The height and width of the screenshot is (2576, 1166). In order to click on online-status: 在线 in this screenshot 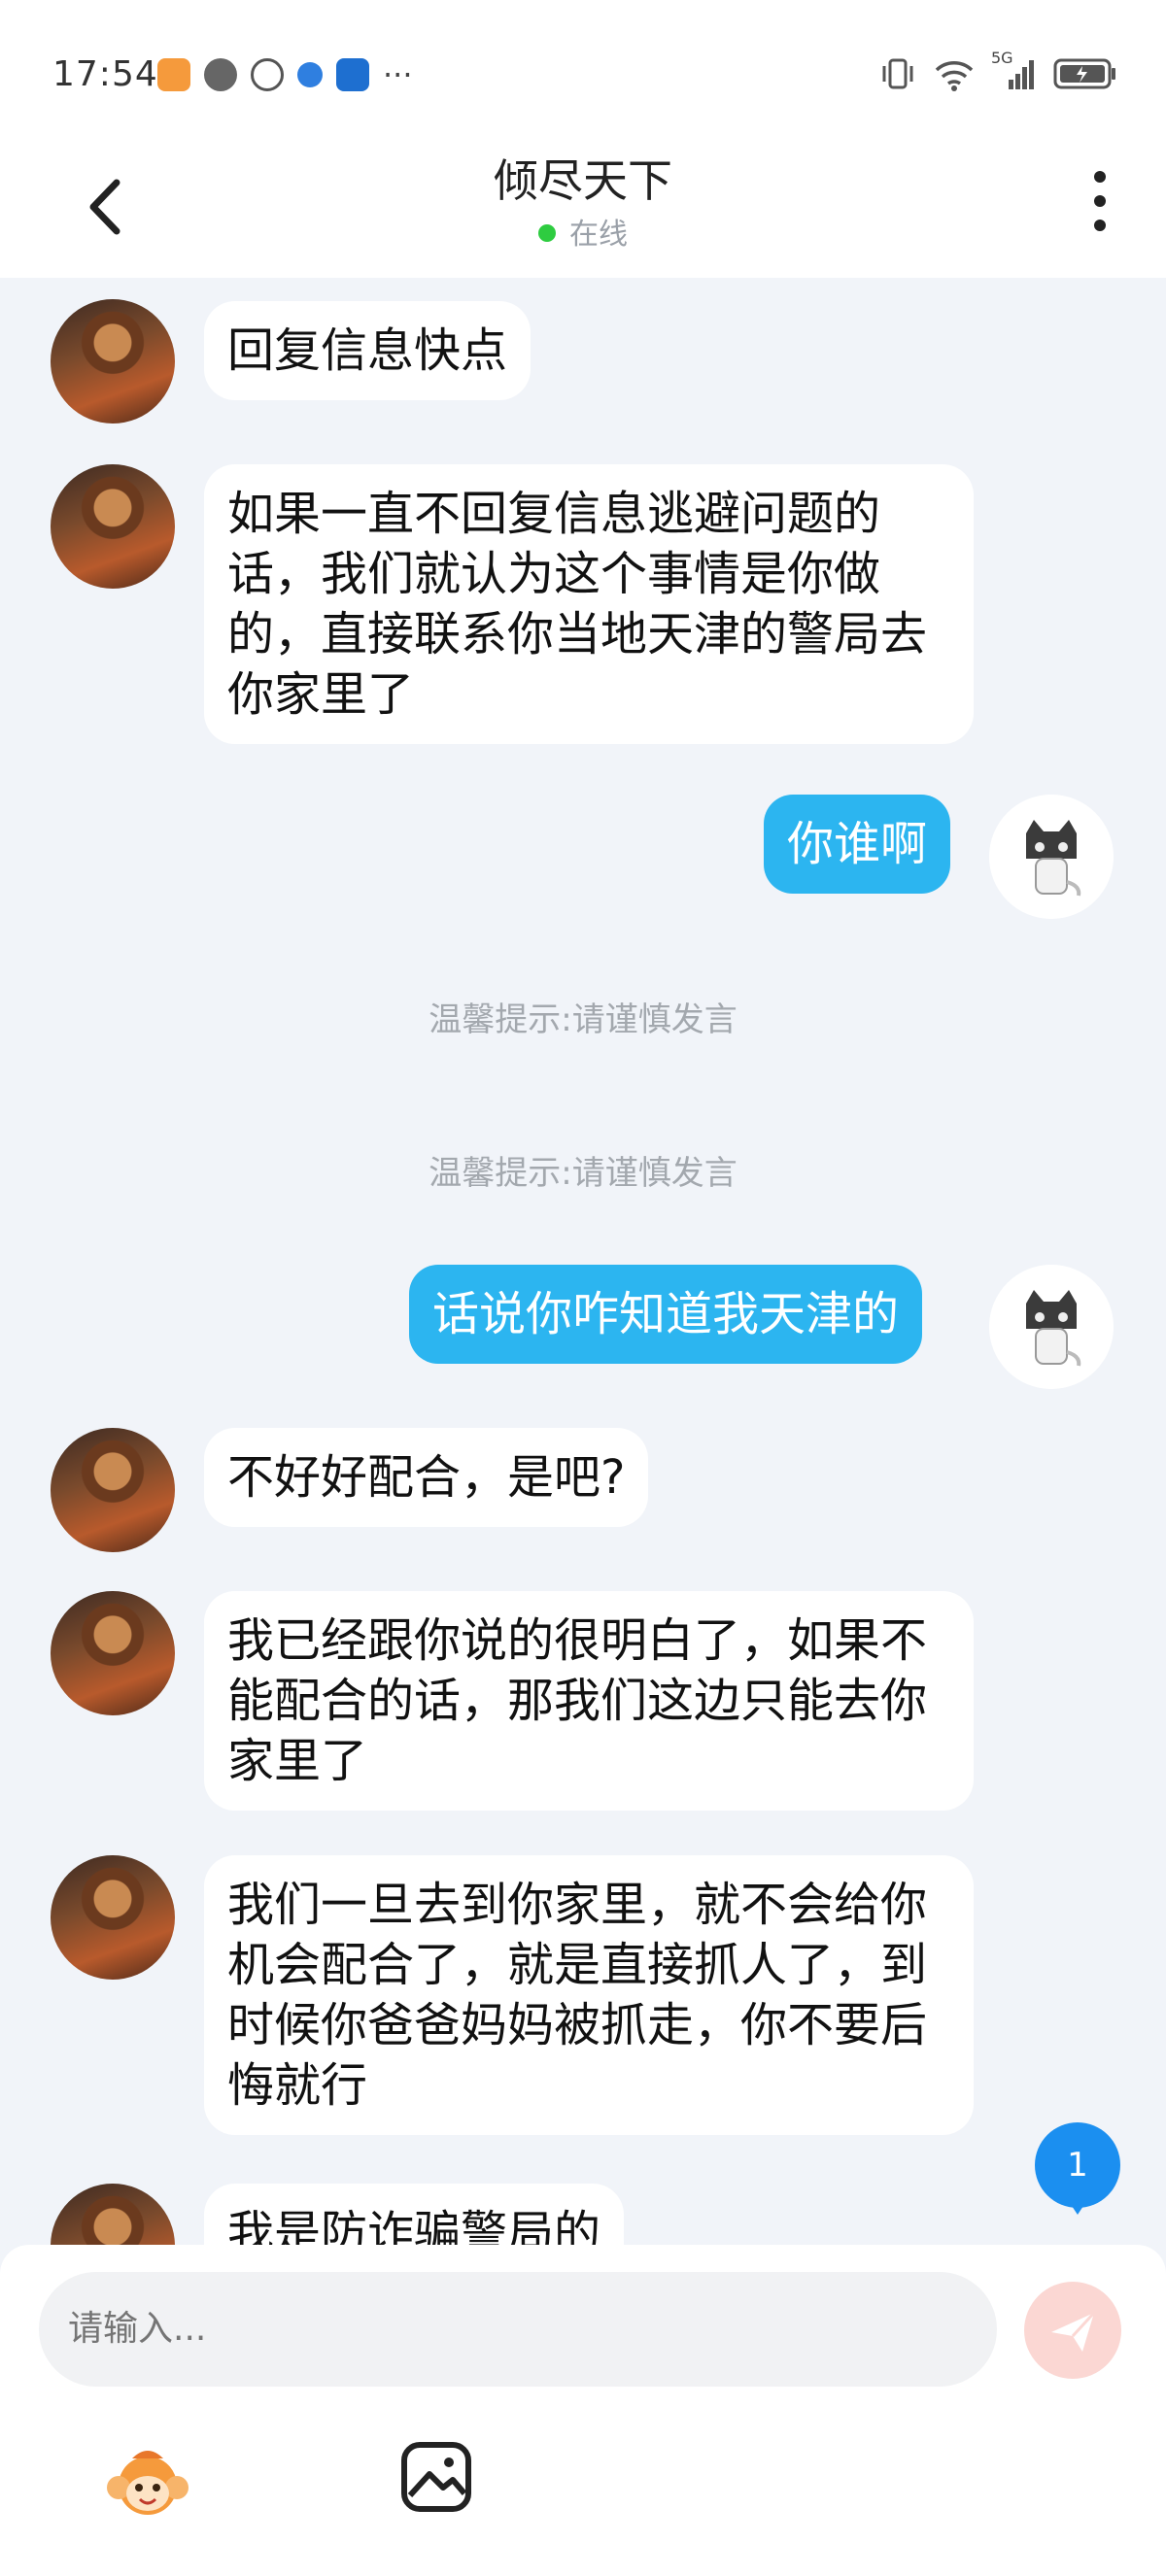, I will do `click(583, 231)`.